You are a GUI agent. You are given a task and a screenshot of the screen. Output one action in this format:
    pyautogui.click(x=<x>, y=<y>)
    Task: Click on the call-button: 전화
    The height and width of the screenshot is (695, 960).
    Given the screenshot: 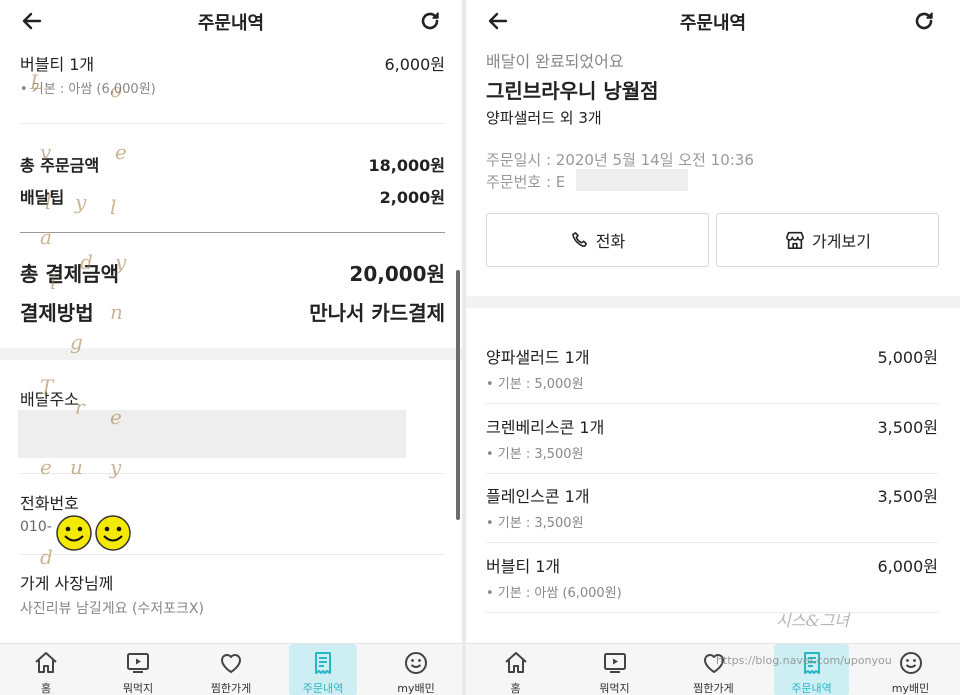 What is the action you would take?
    pyautogui.click(x=597, y=240)
    